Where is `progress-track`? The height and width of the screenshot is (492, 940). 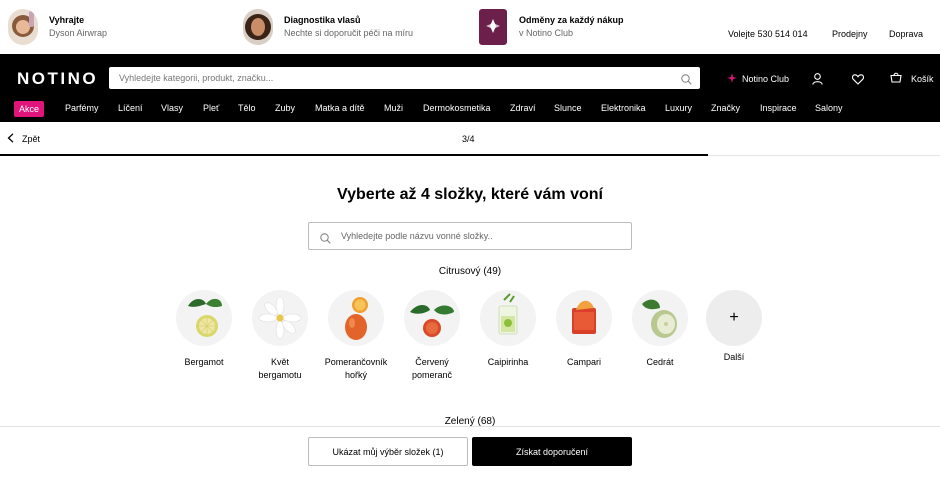 progress-track is located at coordinates (824, 155).